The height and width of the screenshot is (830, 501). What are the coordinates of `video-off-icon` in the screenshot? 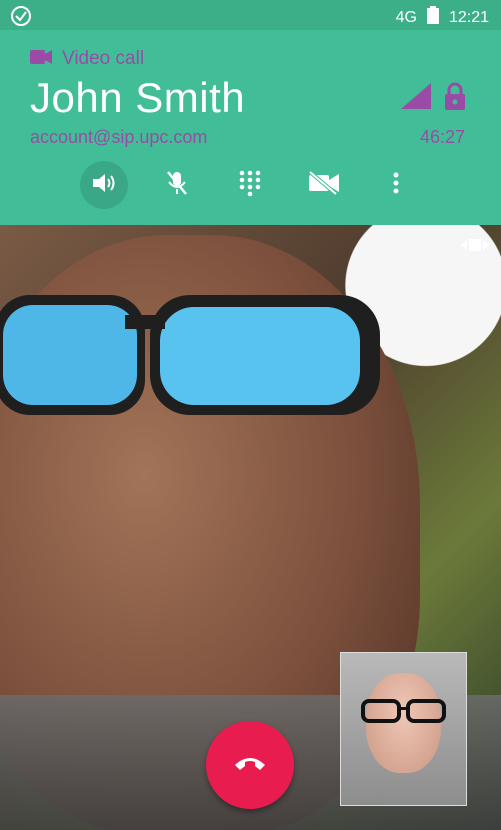 It's located at (324, 184).